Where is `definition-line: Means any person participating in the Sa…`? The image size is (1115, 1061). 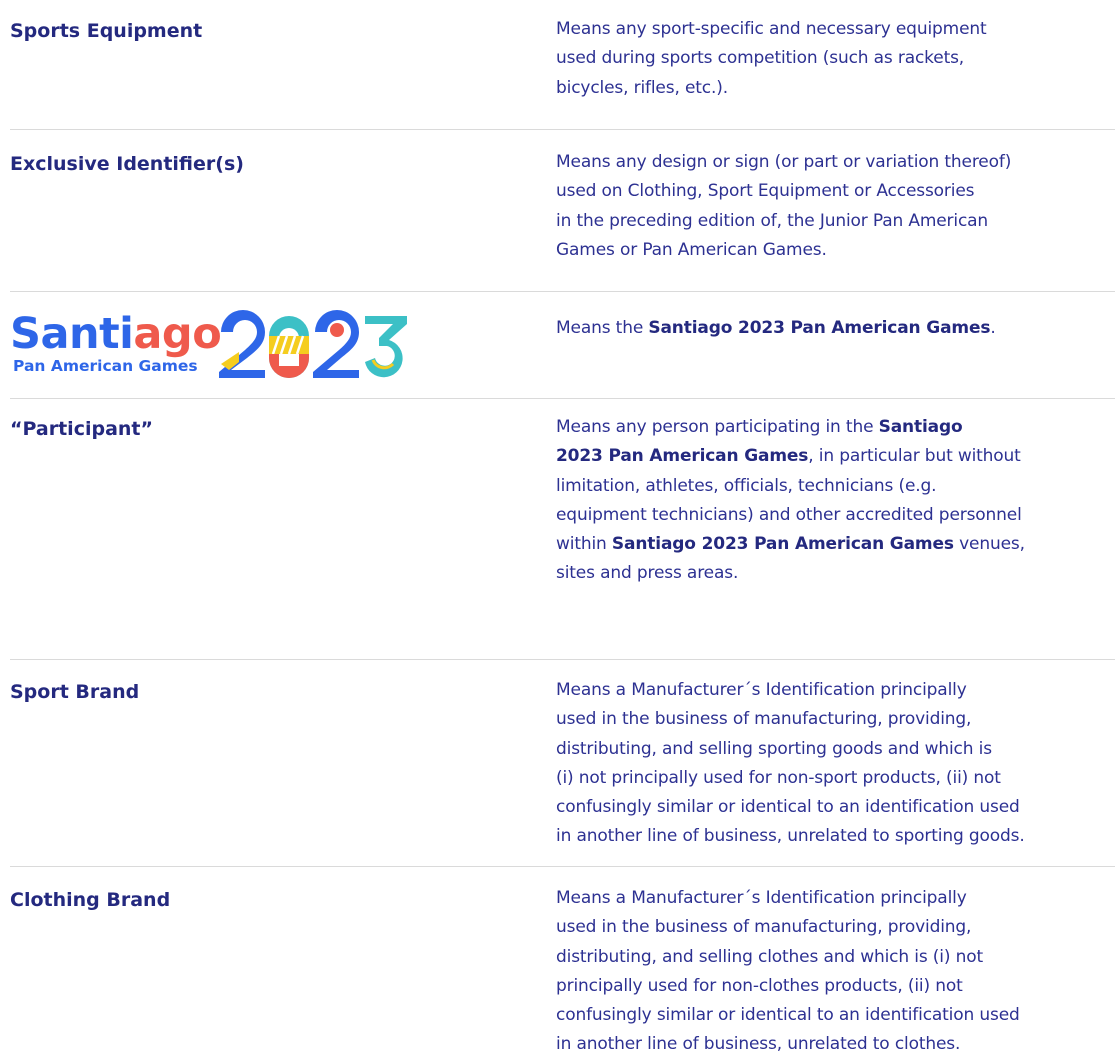 definition-line: Means any person participating in the Sa… is located at coordinates (759, 427).